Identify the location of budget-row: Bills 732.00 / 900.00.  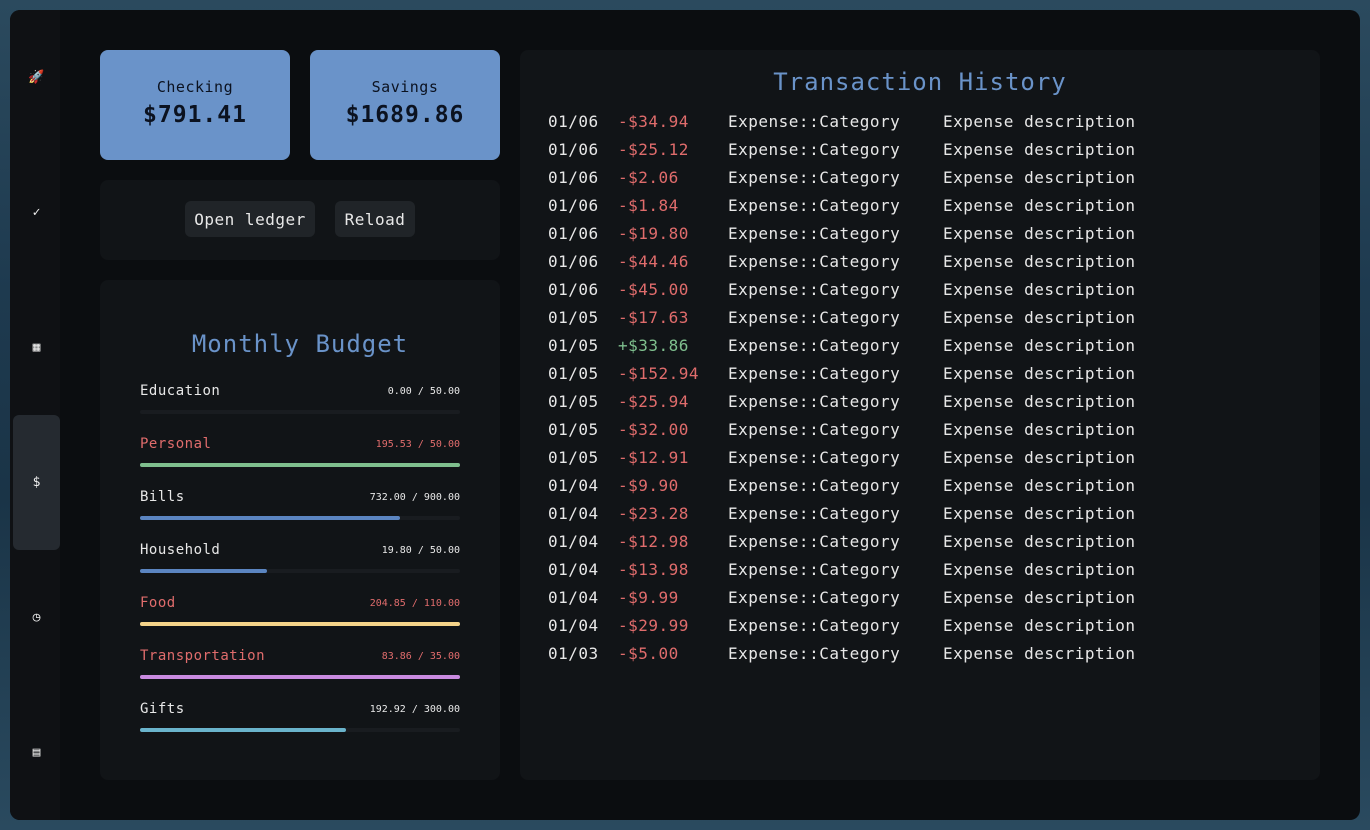
(300, 509).